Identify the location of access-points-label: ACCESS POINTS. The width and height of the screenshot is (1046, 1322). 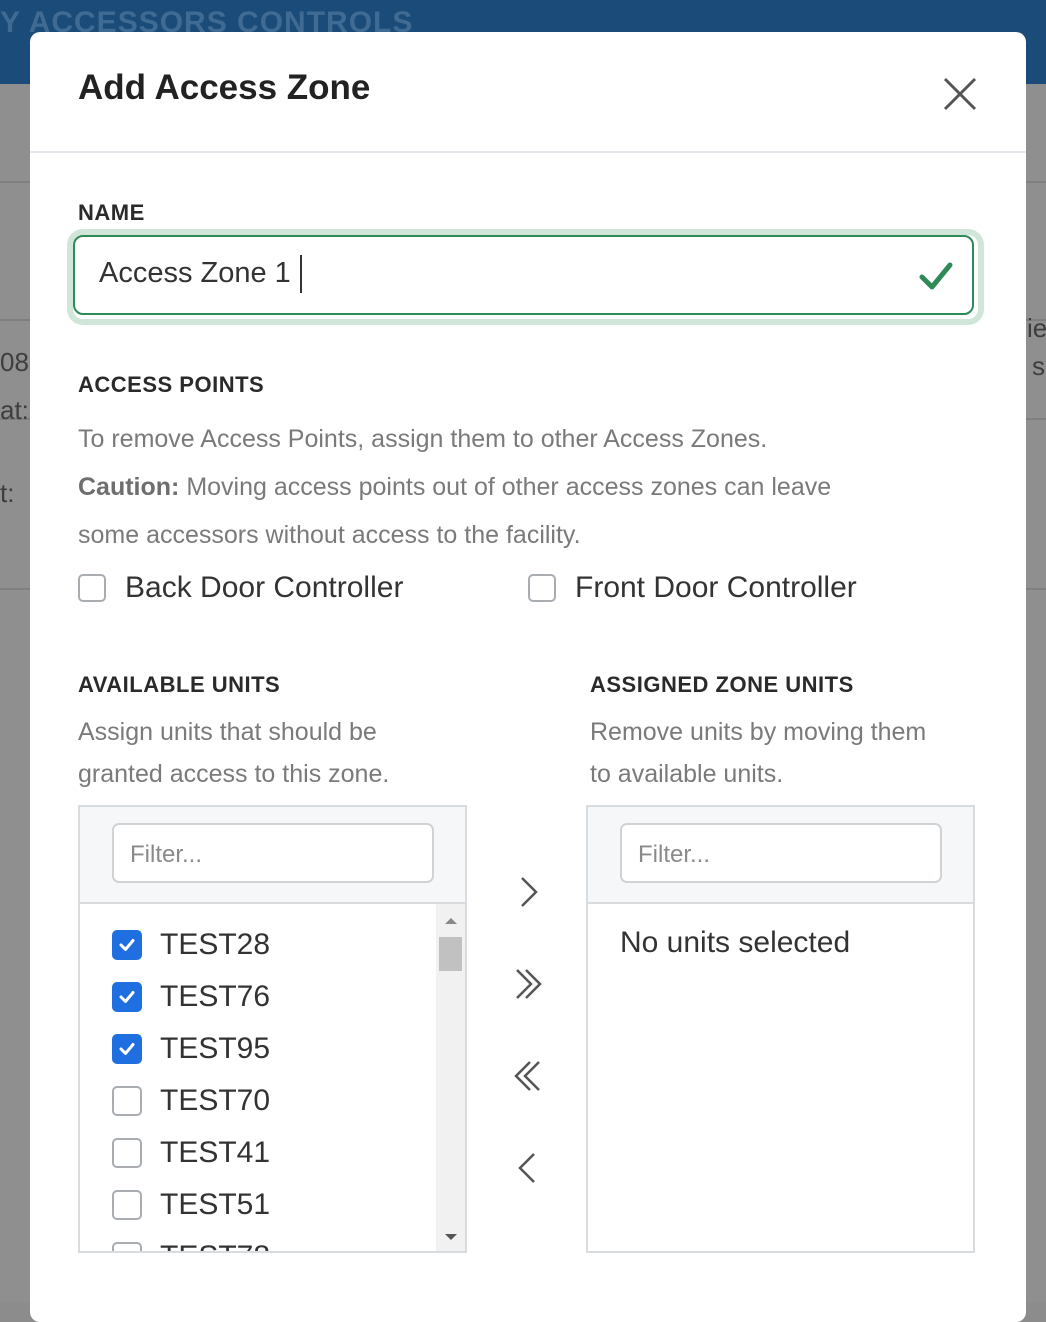
(171, 384).